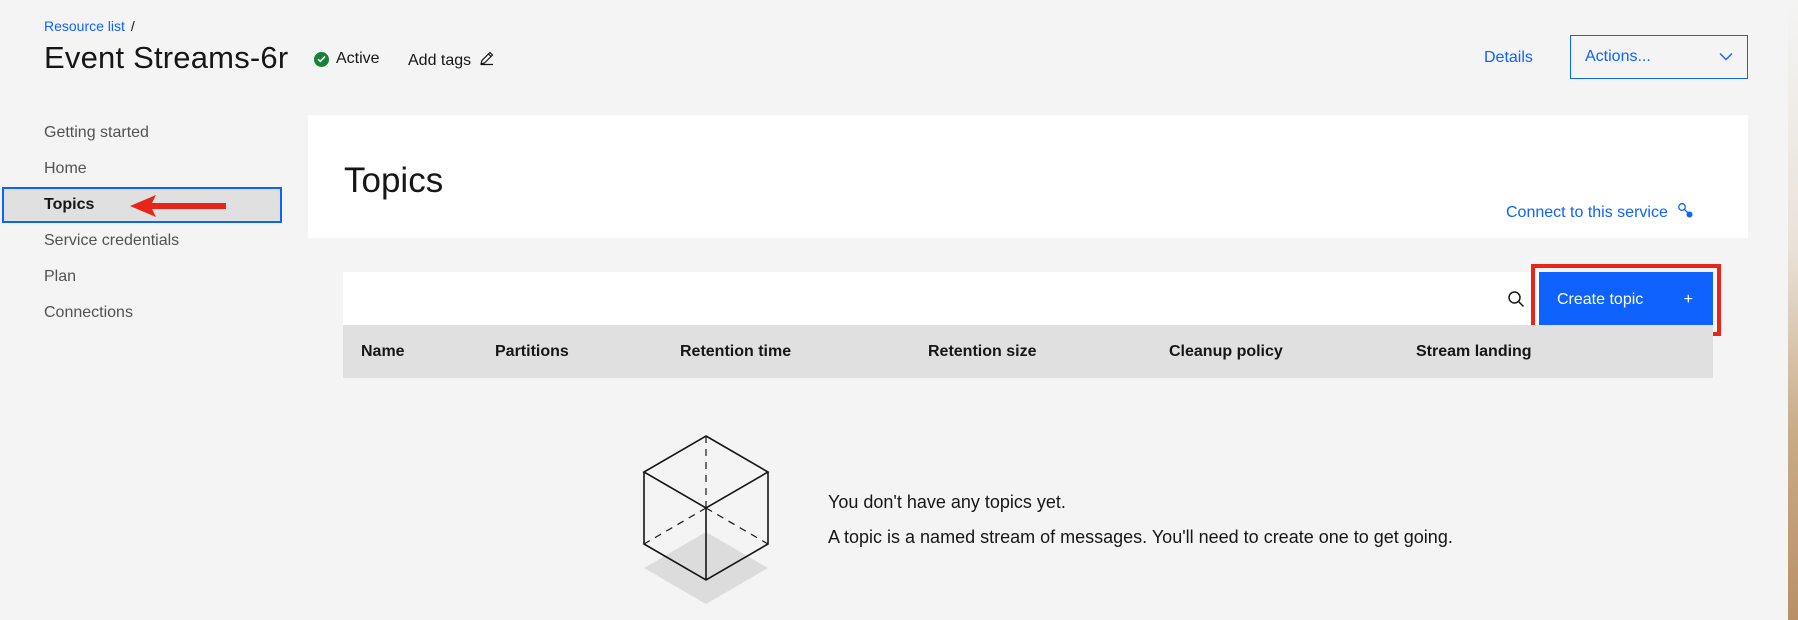 This screenshot has height=620, width=1798. Describe the element at coordinates (141, 313) in the screenshot. I see `sidebar-item-connections: Connections` at that location.